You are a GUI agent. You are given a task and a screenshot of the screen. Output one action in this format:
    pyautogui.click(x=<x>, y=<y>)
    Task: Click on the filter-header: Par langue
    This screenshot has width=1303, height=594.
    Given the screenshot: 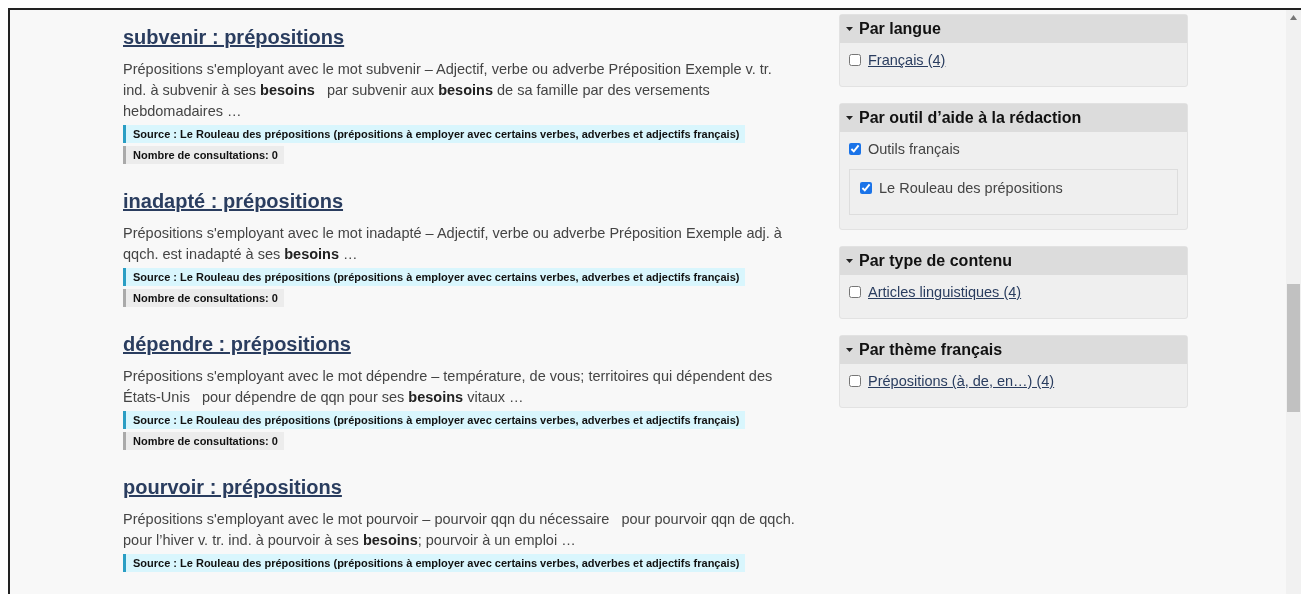 What is the action you would take?
    pyautogui.click(x=1013, y=29)
    